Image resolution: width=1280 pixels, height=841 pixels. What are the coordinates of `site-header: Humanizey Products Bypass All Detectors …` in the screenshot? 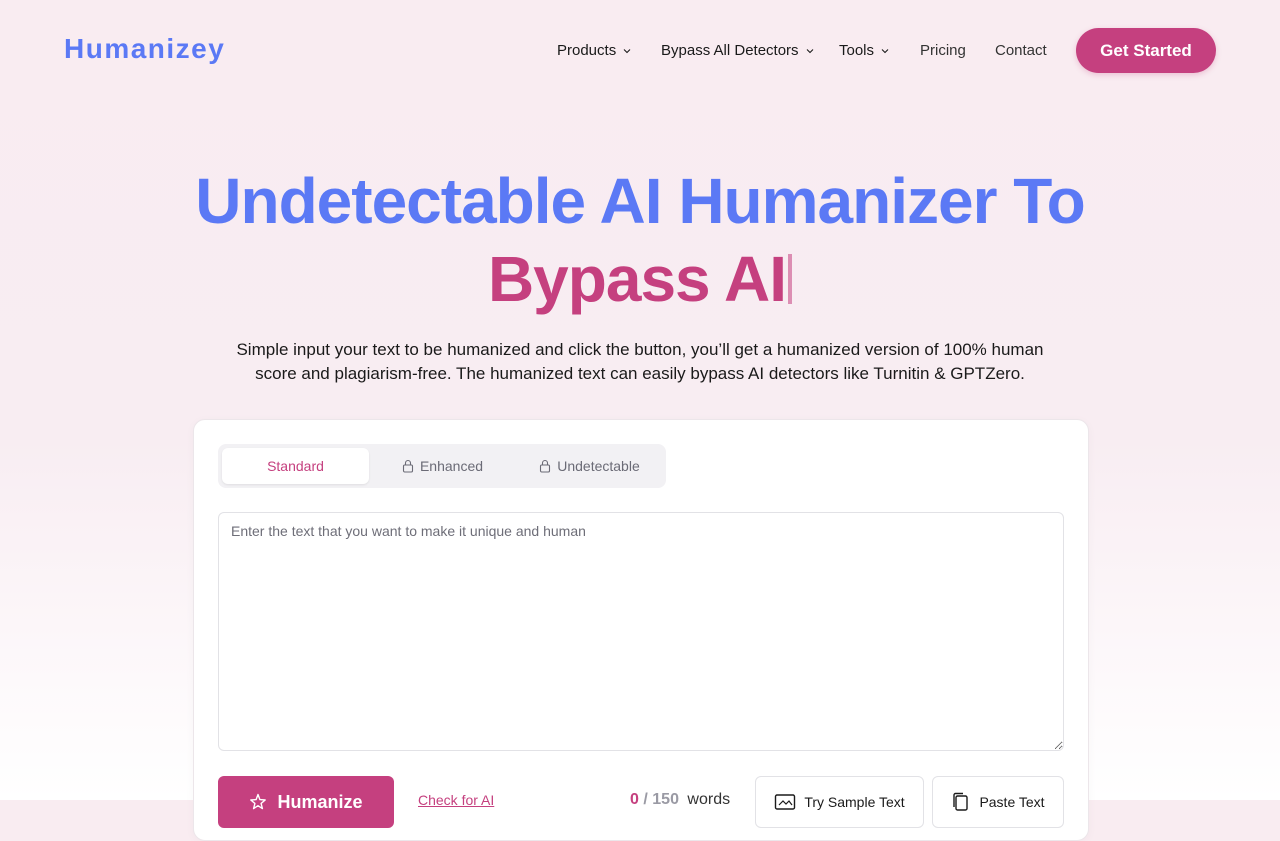 It's located at (640, 50).